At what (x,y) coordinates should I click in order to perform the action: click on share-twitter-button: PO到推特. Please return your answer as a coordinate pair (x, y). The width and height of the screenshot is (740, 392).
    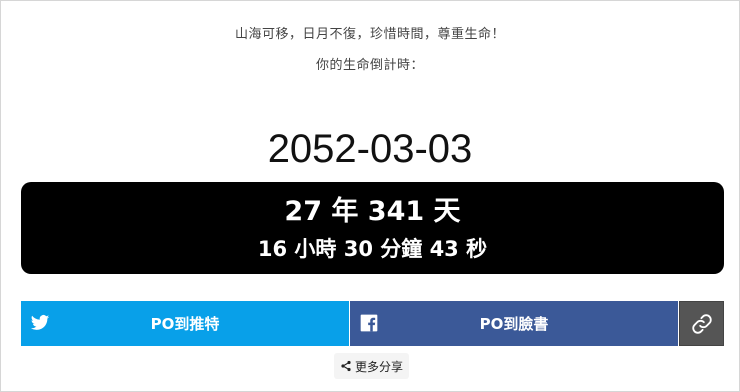
    Looking at the image, I should click on (185, 323).